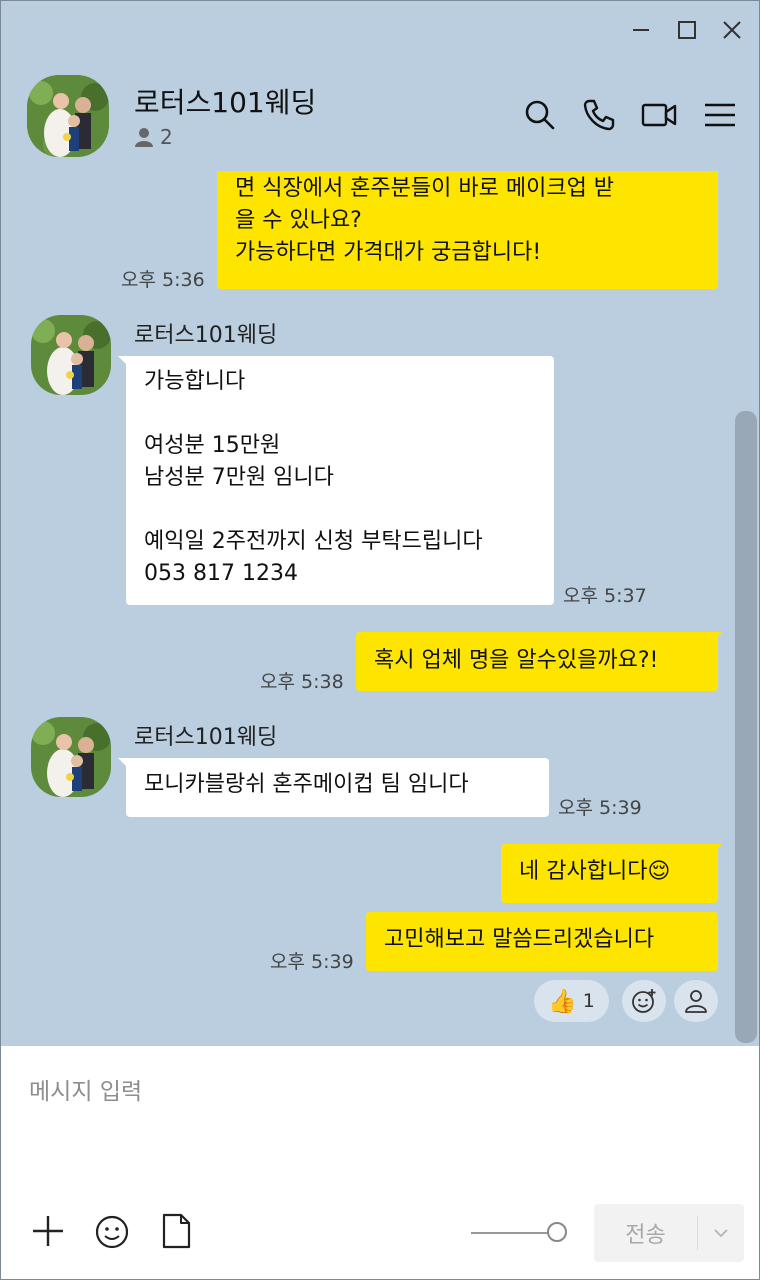 The height and width of the screenshot is (1280, 760). What do you see at coordinates (669, 1233) in the screenshot?
I see `send-button: 전송` at bounding box center [669, 1233].